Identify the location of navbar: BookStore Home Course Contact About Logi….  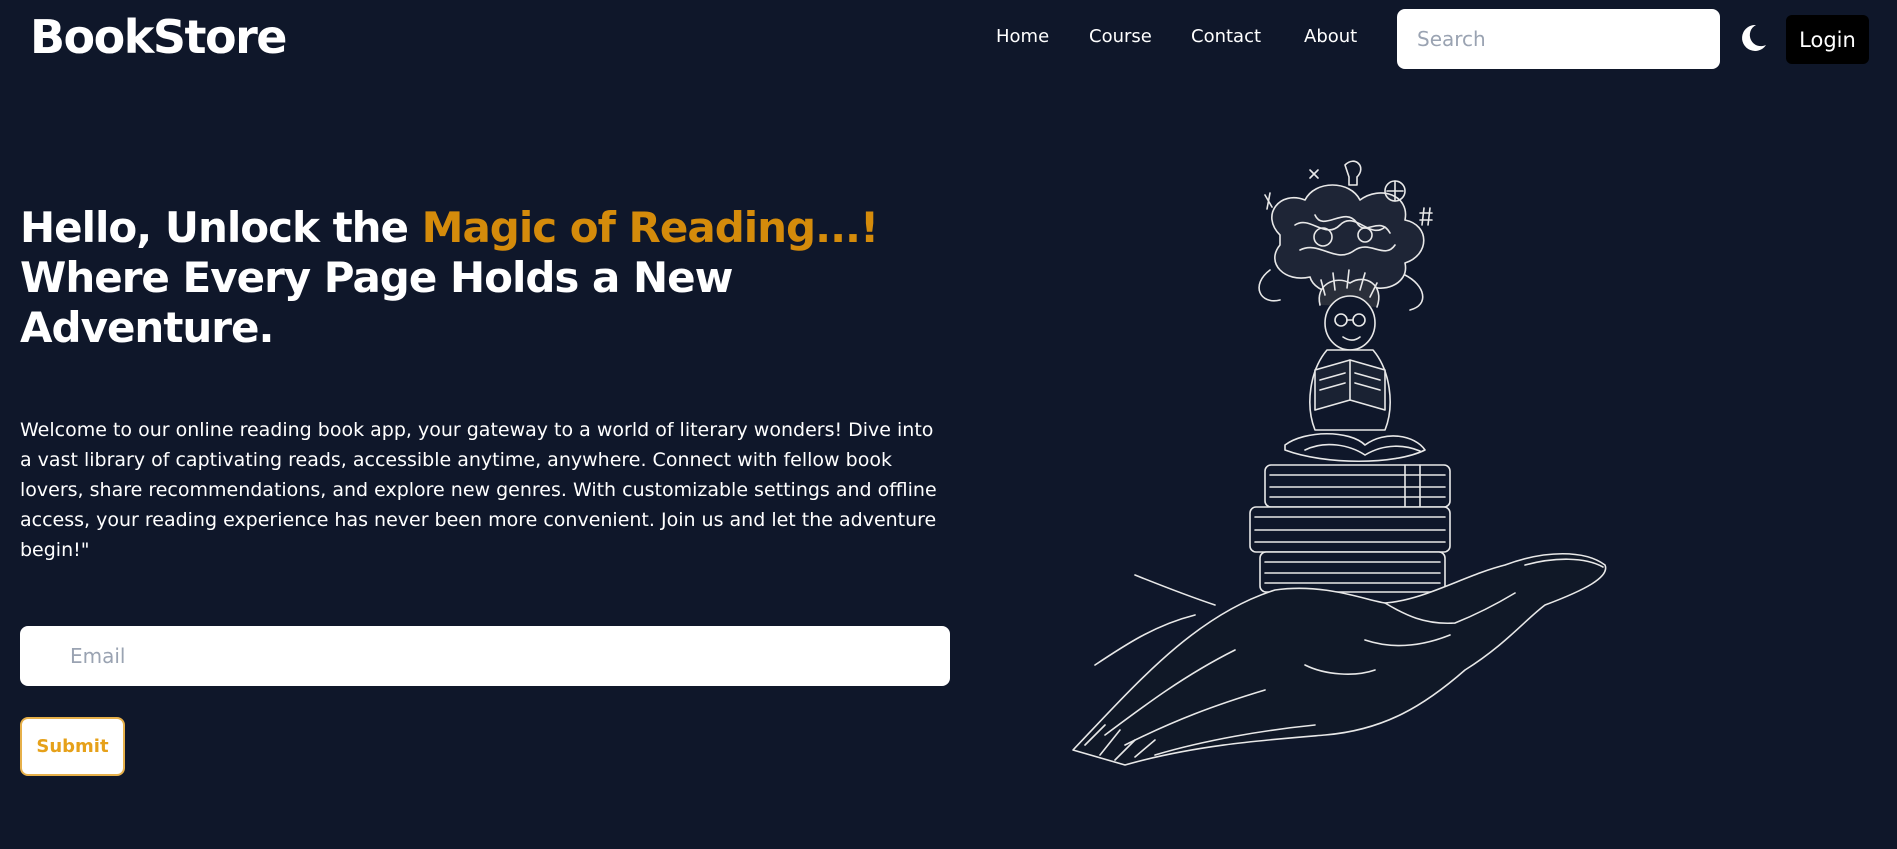
(948, 39).